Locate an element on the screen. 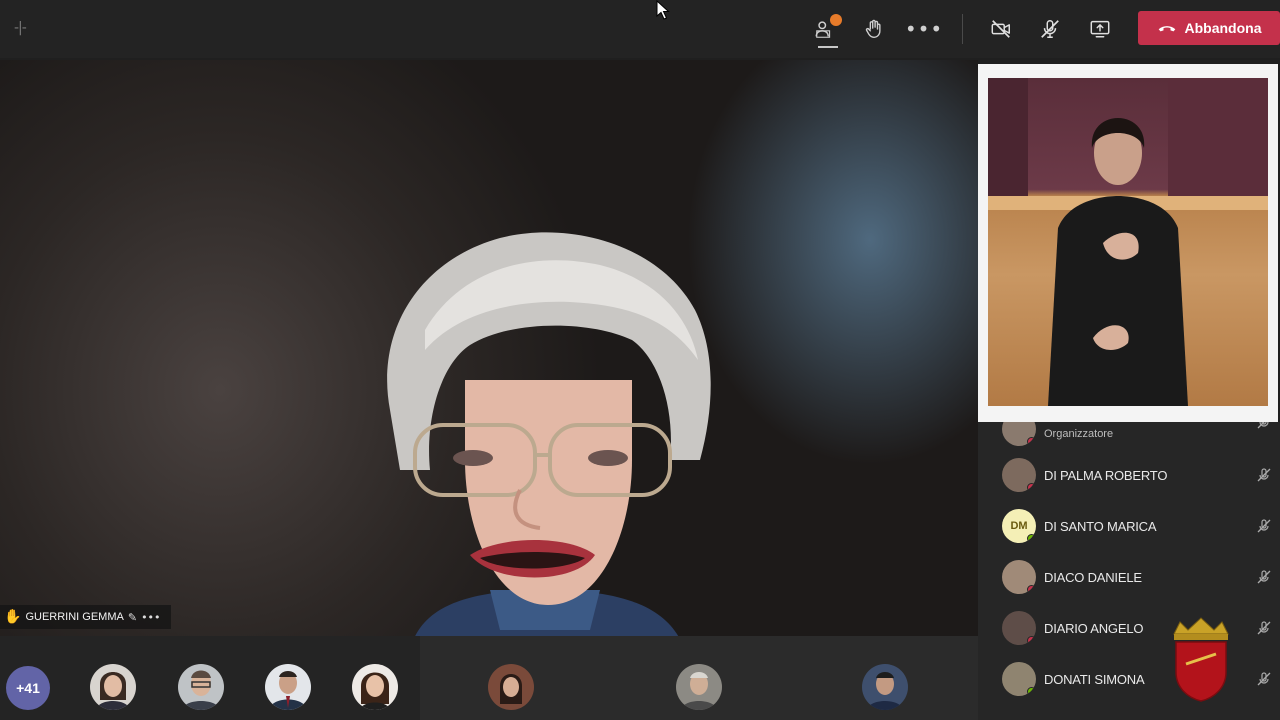  sign-language-interpreter-video is located at coordinates (1128, 243).